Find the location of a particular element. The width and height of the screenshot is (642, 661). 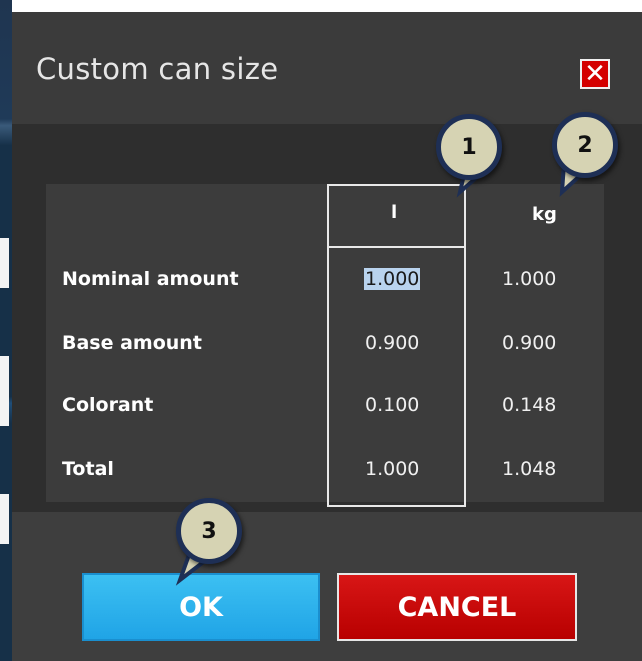

callout-2-bubble: 2 is located at coordinates (585, 145).